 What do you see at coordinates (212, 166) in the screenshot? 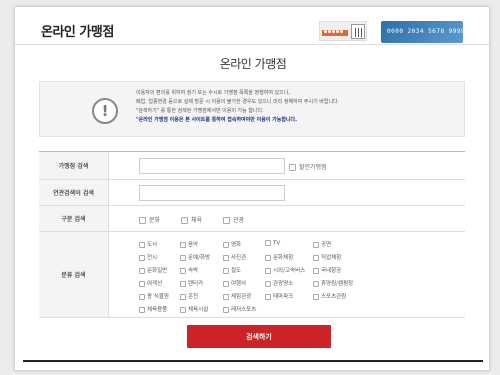
I see `store-search-input` at bounding box center [212, 166].